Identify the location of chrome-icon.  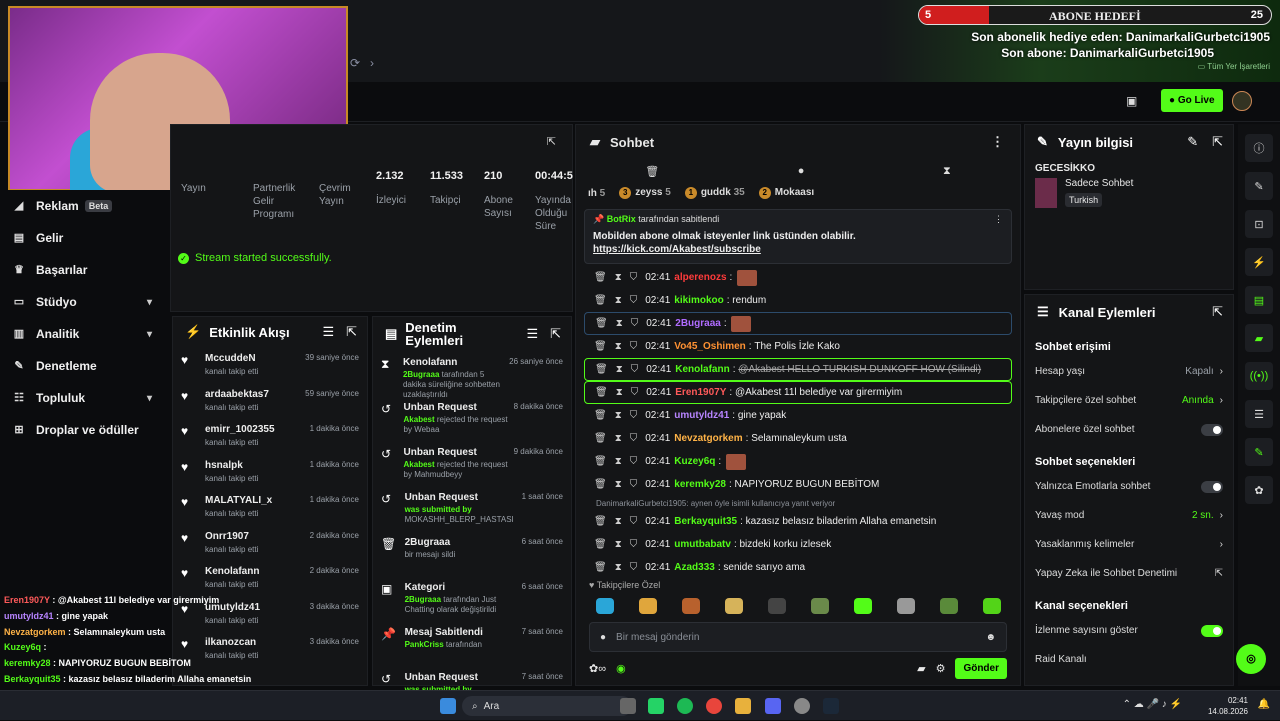
(714, 706).